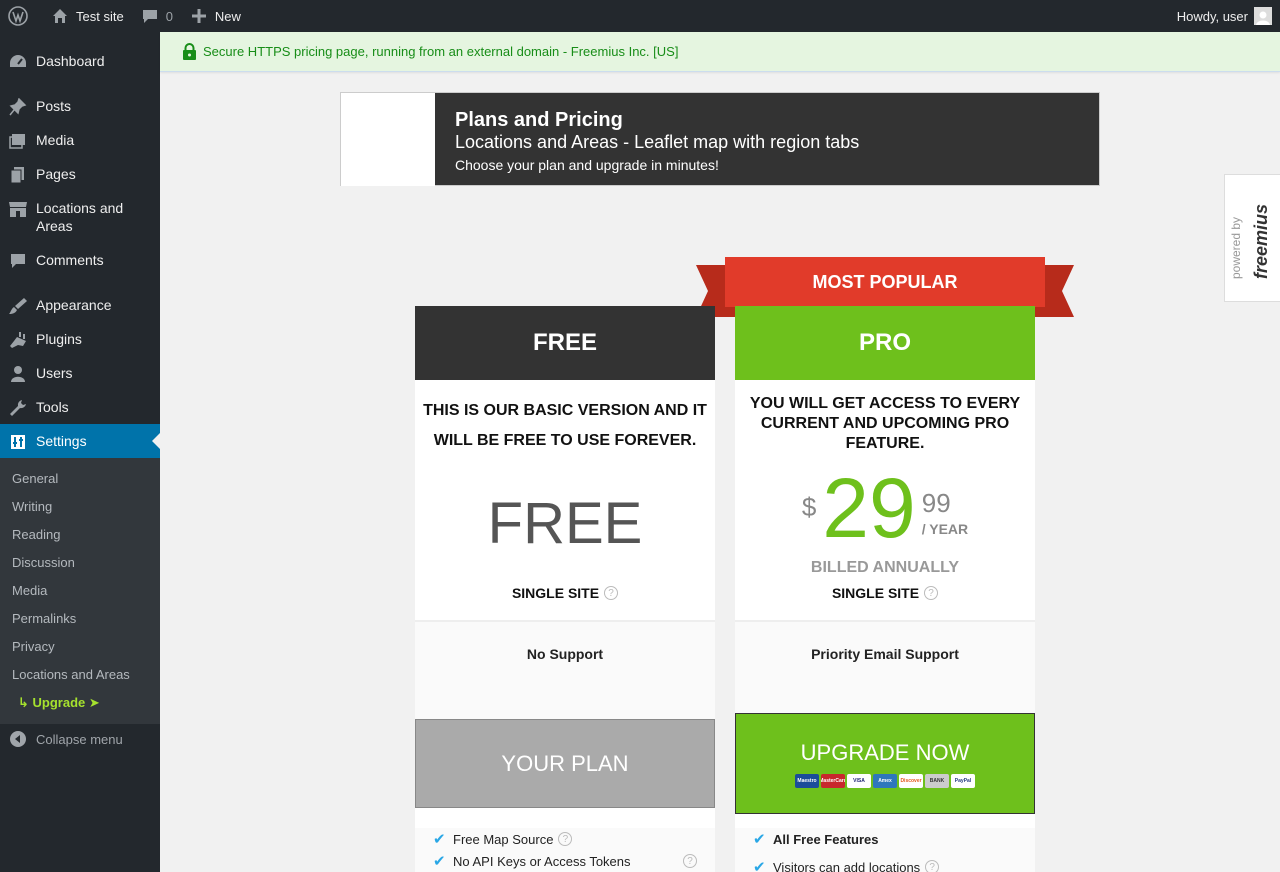 This screenshot has height=872, width=1280. I want to click on feature-label: Free Map Source, so click(503, 839).